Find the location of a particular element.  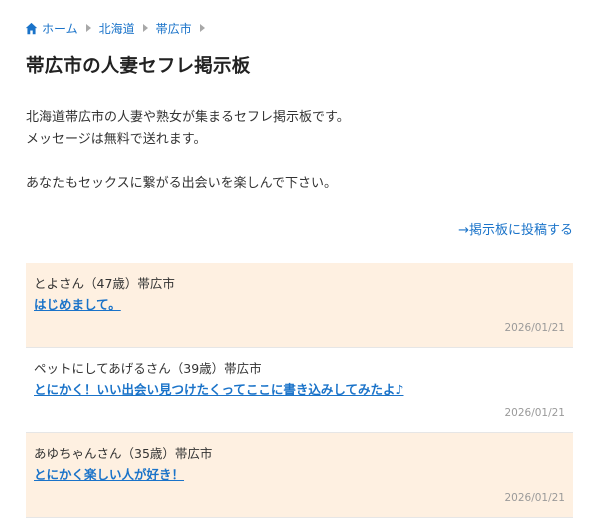

breadcrumb-home: ホーム is located at coordinates (51, 28).